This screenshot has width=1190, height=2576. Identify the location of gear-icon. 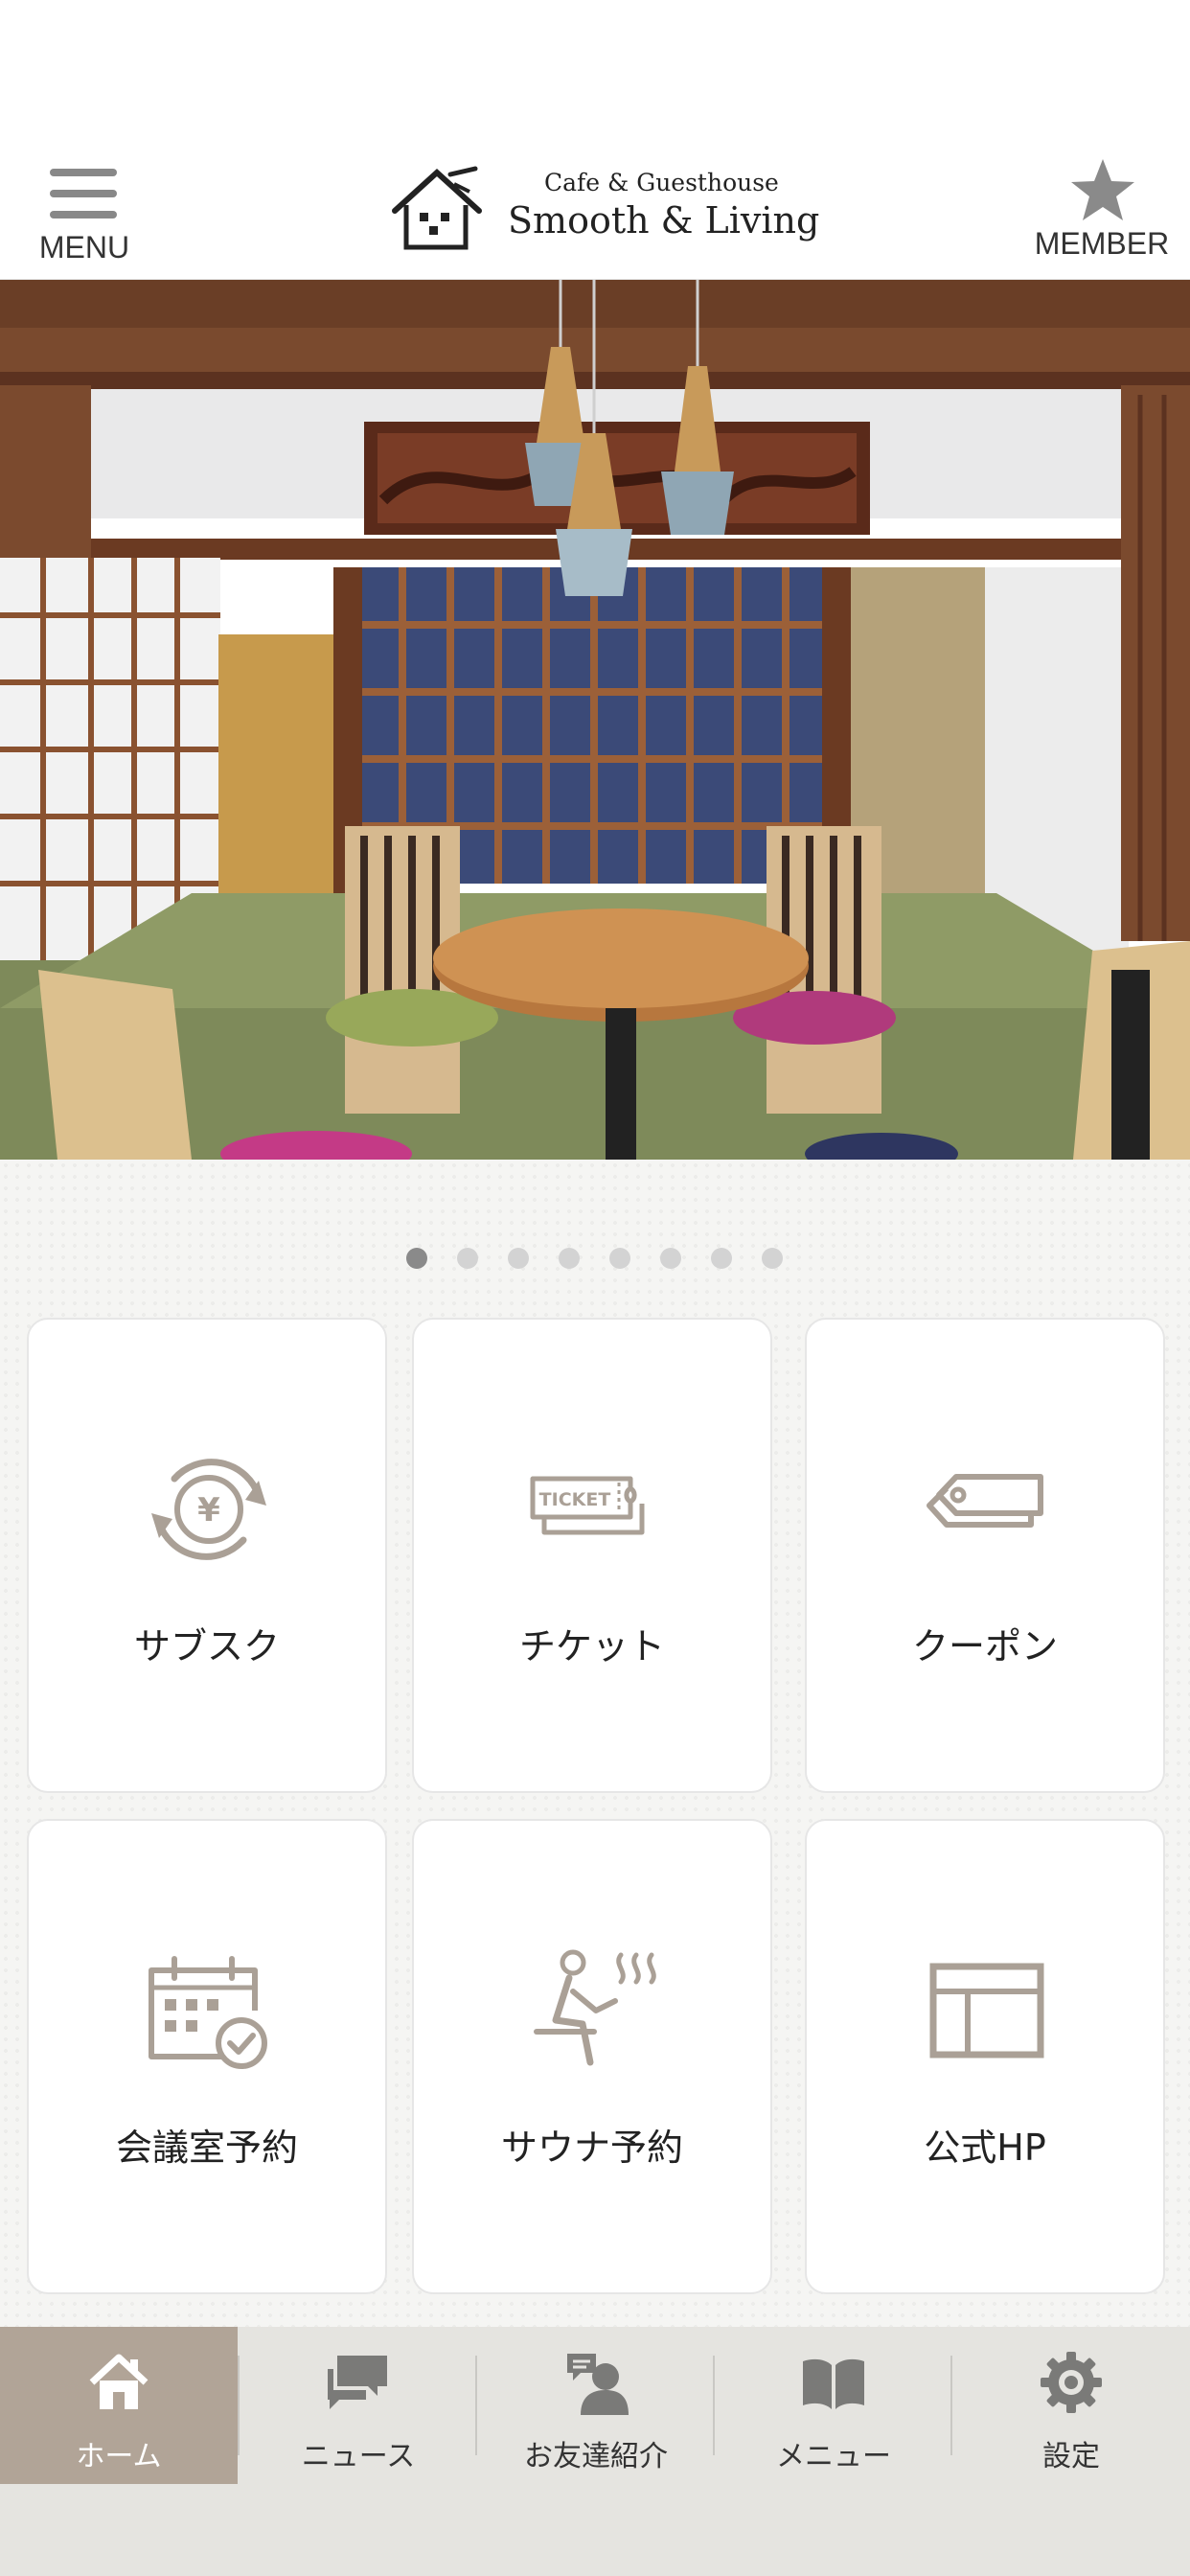
(1071, 2382).